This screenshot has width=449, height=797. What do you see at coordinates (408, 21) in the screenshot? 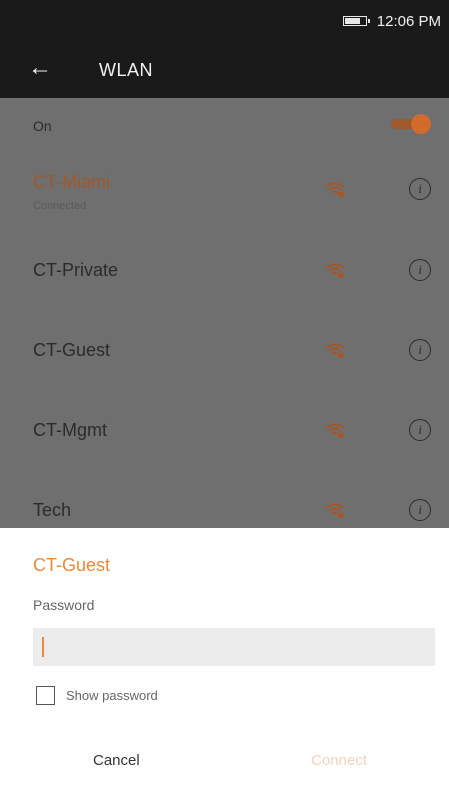
I see `status-time: 12:06 PM` at bounding box center [408, 21].